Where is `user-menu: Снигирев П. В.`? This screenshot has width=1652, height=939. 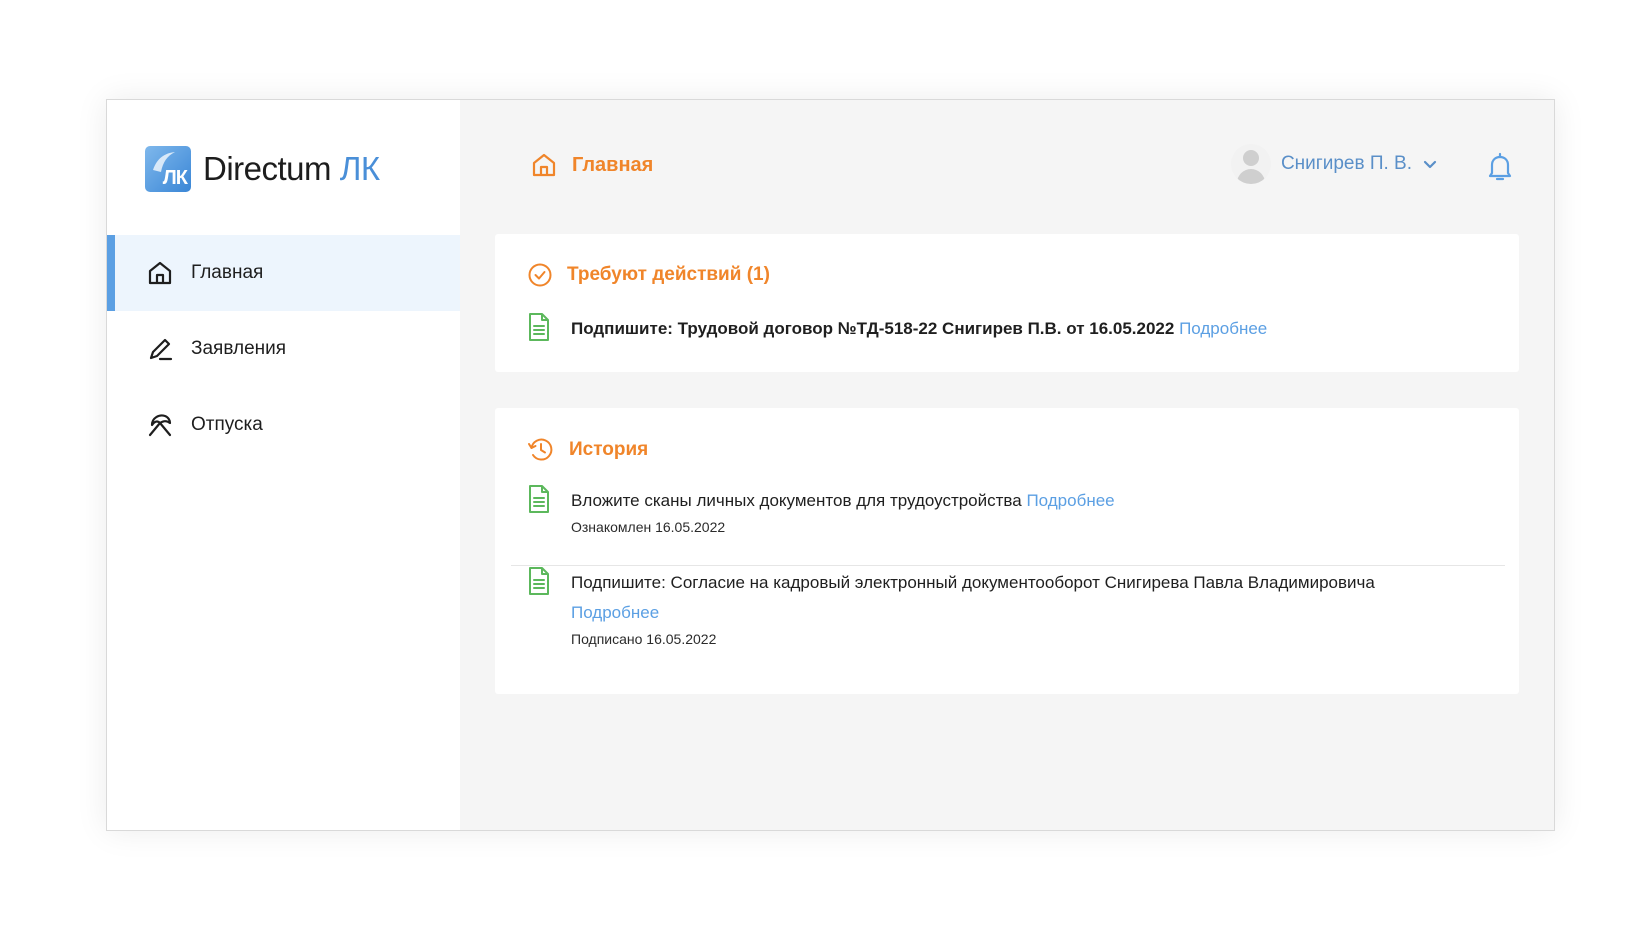
user-menu: Снигирев П. В. is located at coordinates (1334, 164).